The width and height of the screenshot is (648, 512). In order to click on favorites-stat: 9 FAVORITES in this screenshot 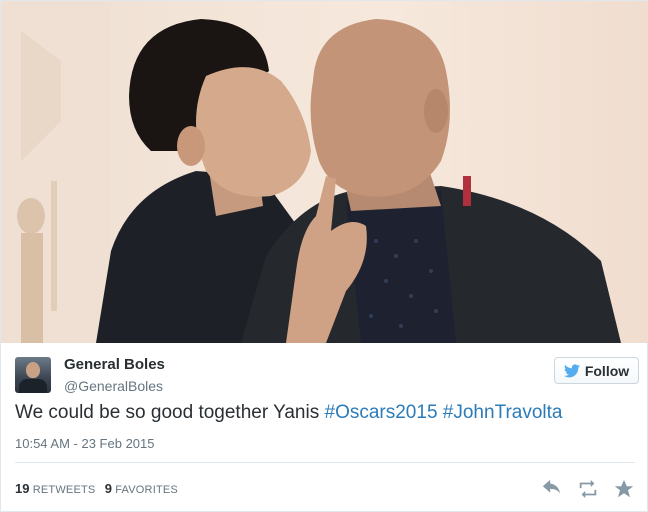, I will do `click(141, 488)`.